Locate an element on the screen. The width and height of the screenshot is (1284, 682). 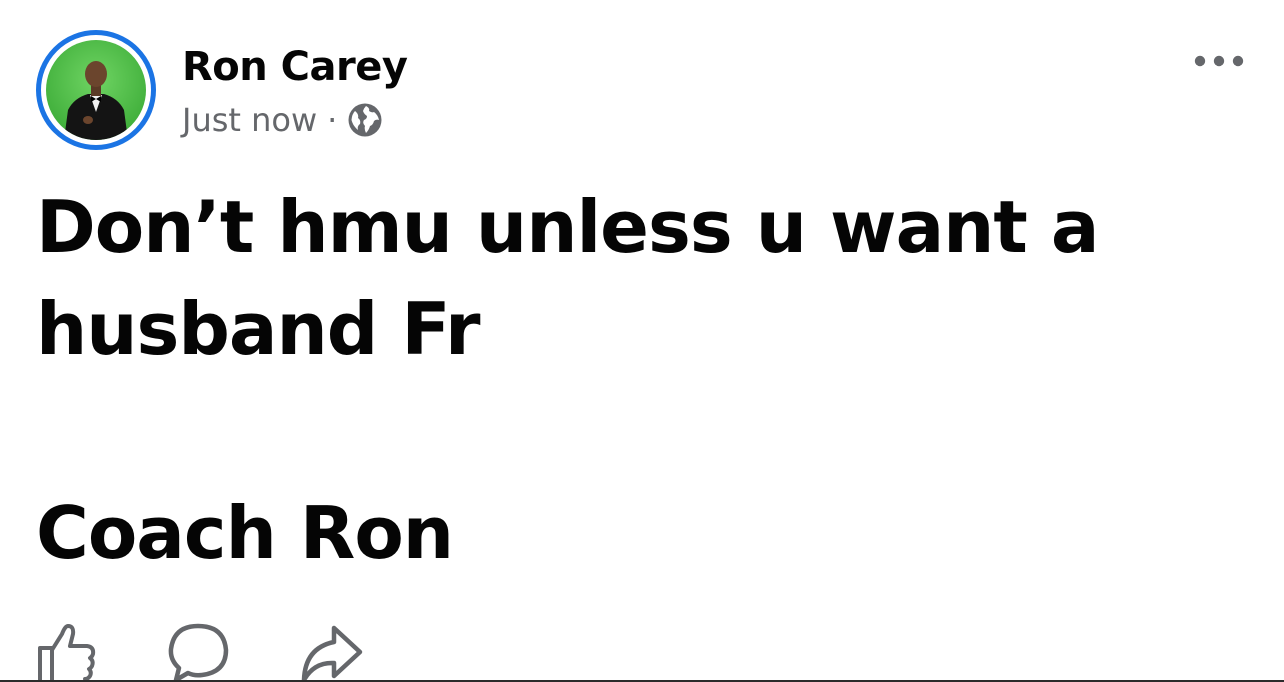
comment-button is located at coordinates (201, 649).